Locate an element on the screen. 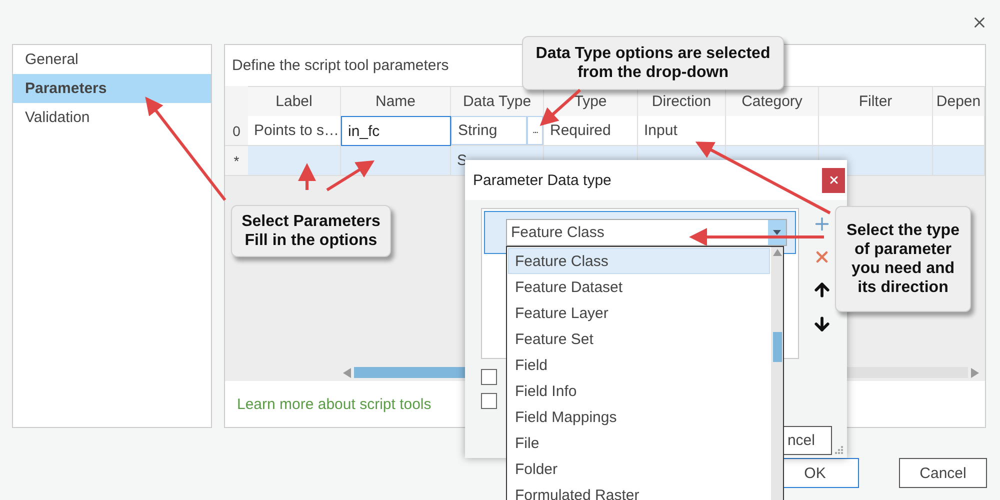  callout: Data Type options are selected from the drop-down is located at coordinates (653, 63).